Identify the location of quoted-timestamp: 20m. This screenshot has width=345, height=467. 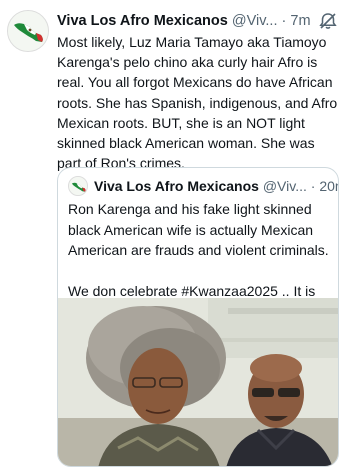
(328, 186).